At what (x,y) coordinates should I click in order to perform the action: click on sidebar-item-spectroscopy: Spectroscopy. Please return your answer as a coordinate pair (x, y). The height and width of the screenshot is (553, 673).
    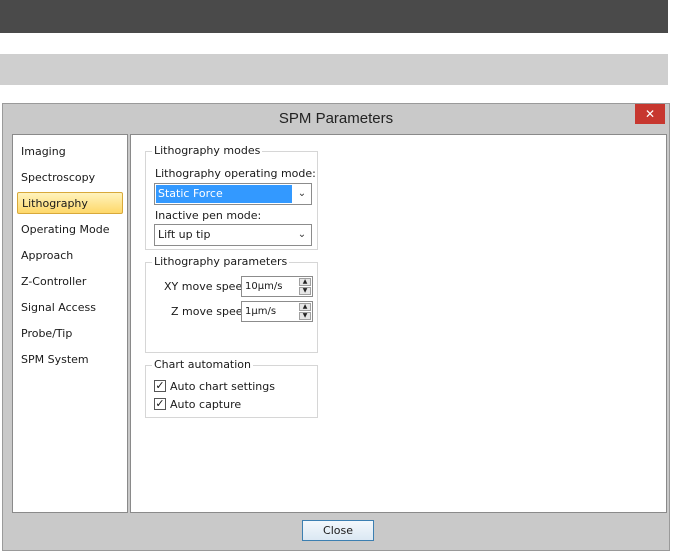
    Looking at the image, I should click on (70, 178).